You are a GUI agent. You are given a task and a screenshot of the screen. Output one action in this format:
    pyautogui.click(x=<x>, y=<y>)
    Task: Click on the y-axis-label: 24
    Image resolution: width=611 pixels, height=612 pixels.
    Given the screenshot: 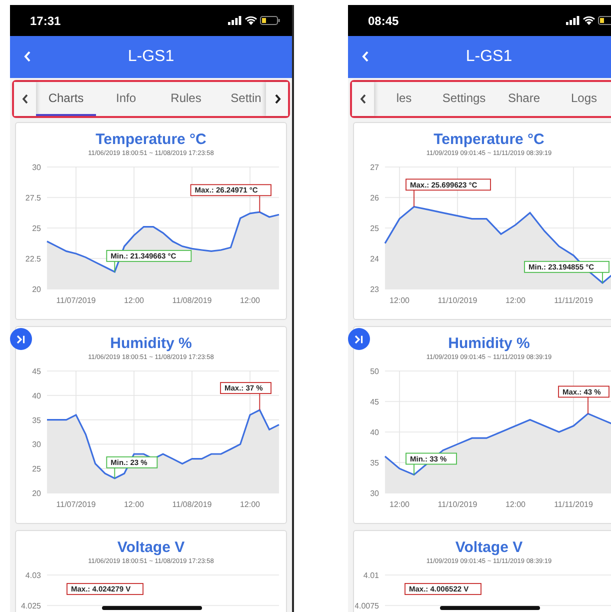 What is the action you would take?
    pyautogui.click(x=374, y=259)
    